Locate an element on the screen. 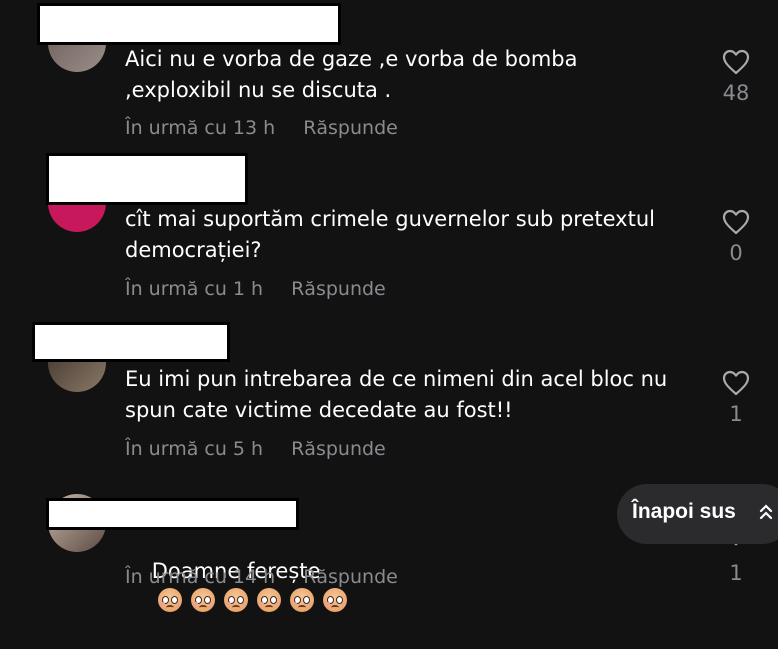 This screenshot has width=778, height=649. comment-meta: În urmă cu 1 h Răspunde is located at coordinates (255, 289).